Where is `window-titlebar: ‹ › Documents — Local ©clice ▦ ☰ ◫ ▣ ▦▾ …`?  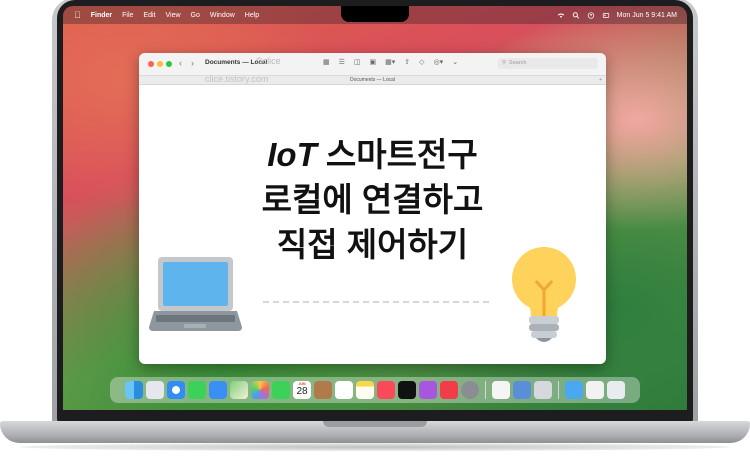 window-titlebar: ‹ › Documents — Local ©clice ▦ ☰ ◫ ▣ ▦▾ … is located at coordinates (372, 64).